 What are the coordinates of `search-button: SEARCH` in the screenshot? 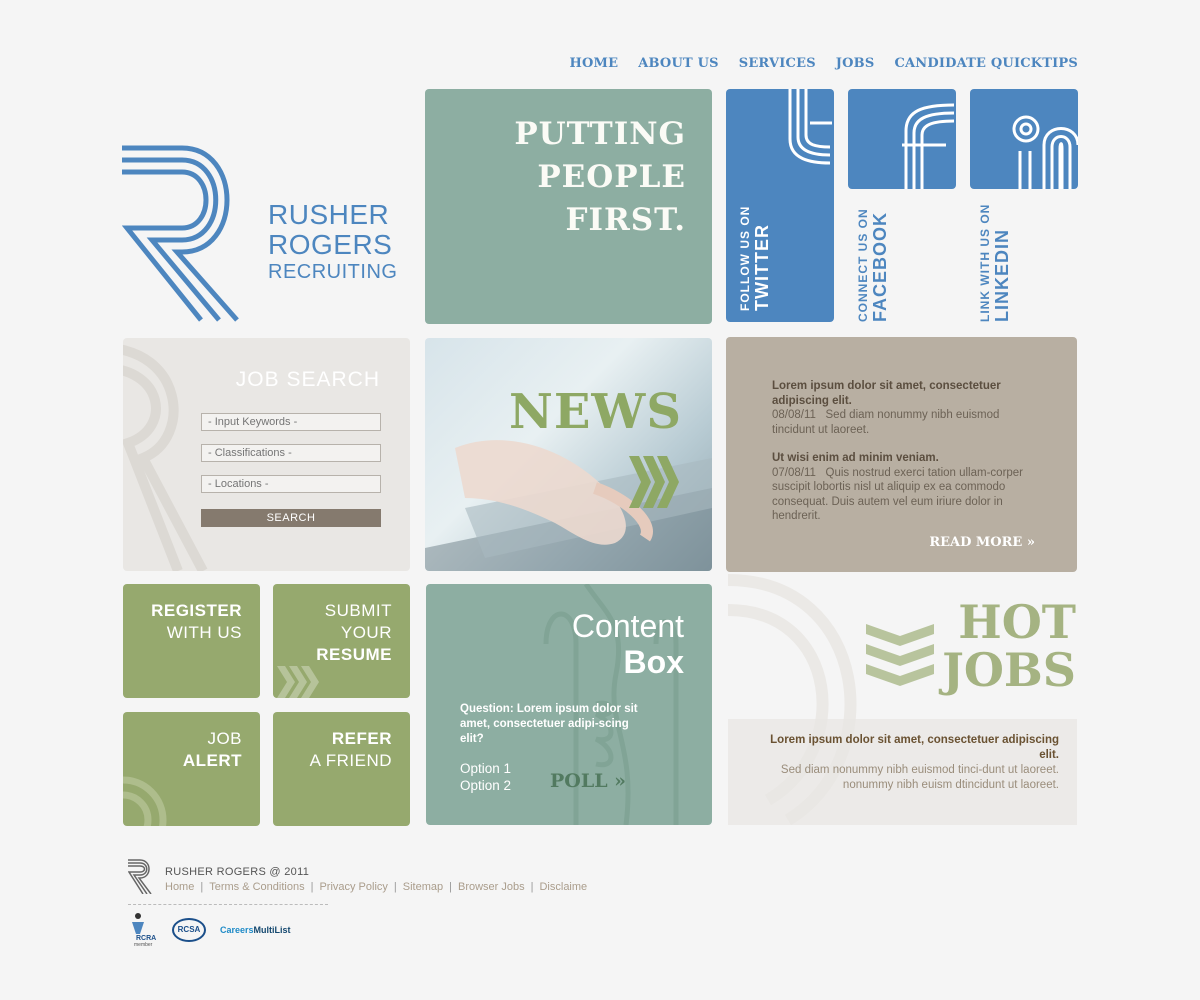 It's located at (291, 518).